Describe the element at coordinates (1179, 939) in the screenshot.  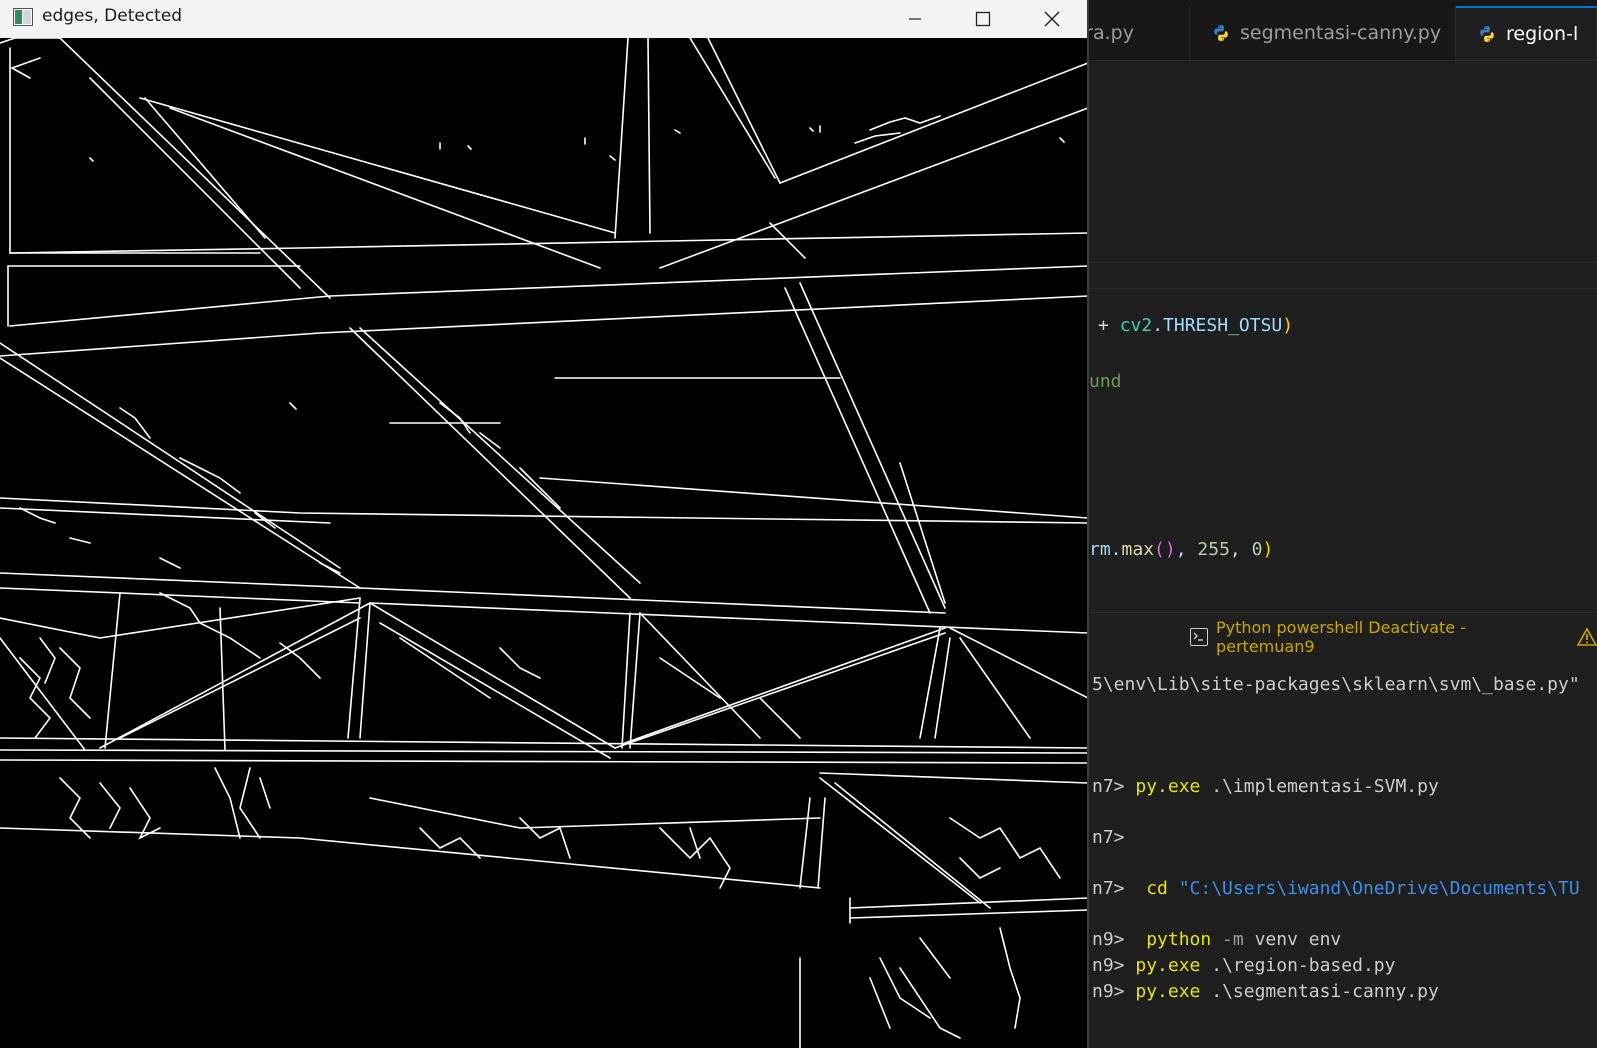
I see `terminal-command: python` at that location.